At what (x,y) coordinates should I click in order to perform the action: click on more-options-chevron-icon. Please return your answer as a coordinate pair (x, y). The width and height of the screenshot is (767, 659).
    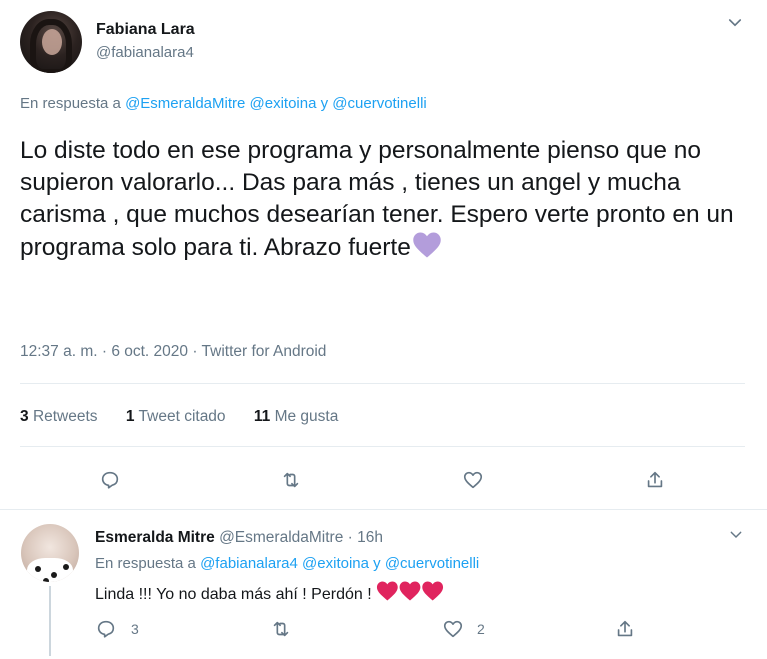
    Looking at the image, I should click on (735, 25).